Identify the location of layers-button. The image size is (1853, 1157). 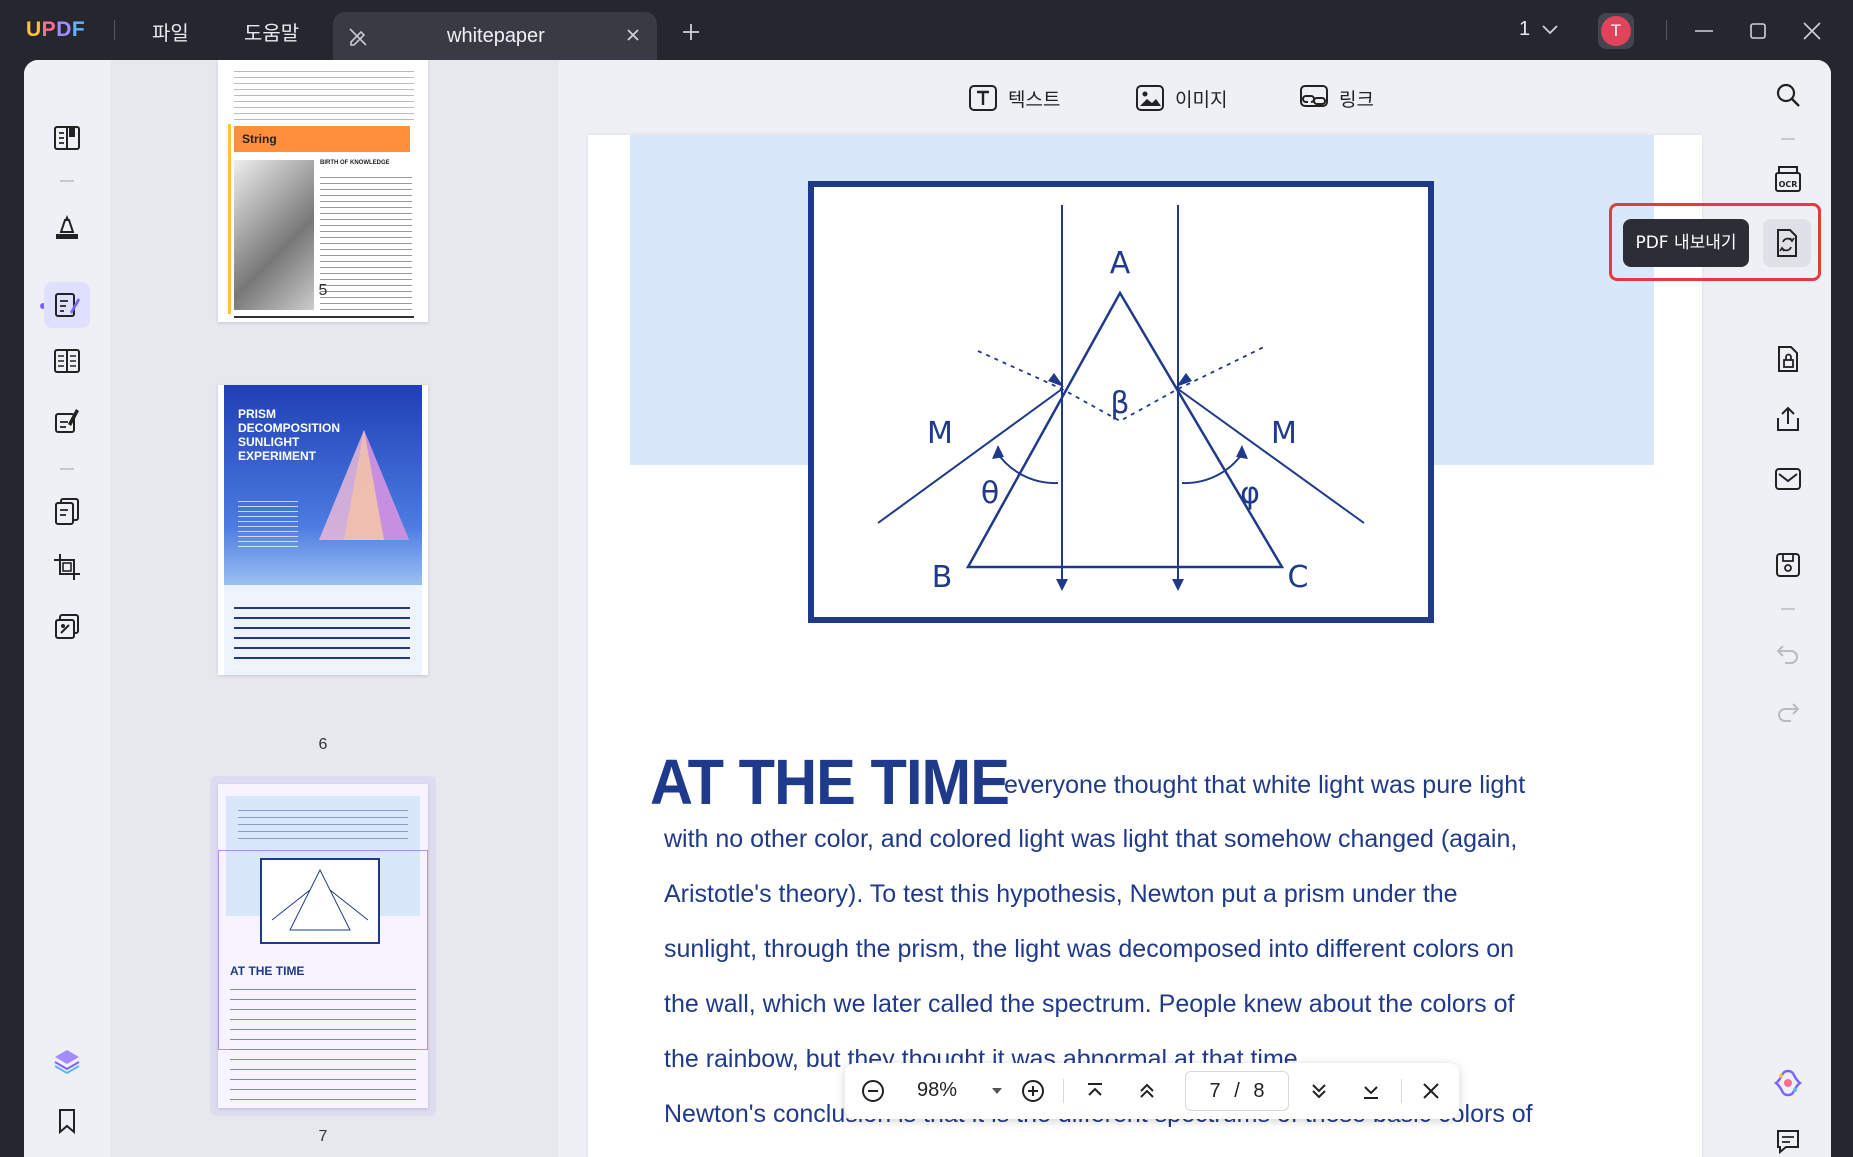
(67, 1061).